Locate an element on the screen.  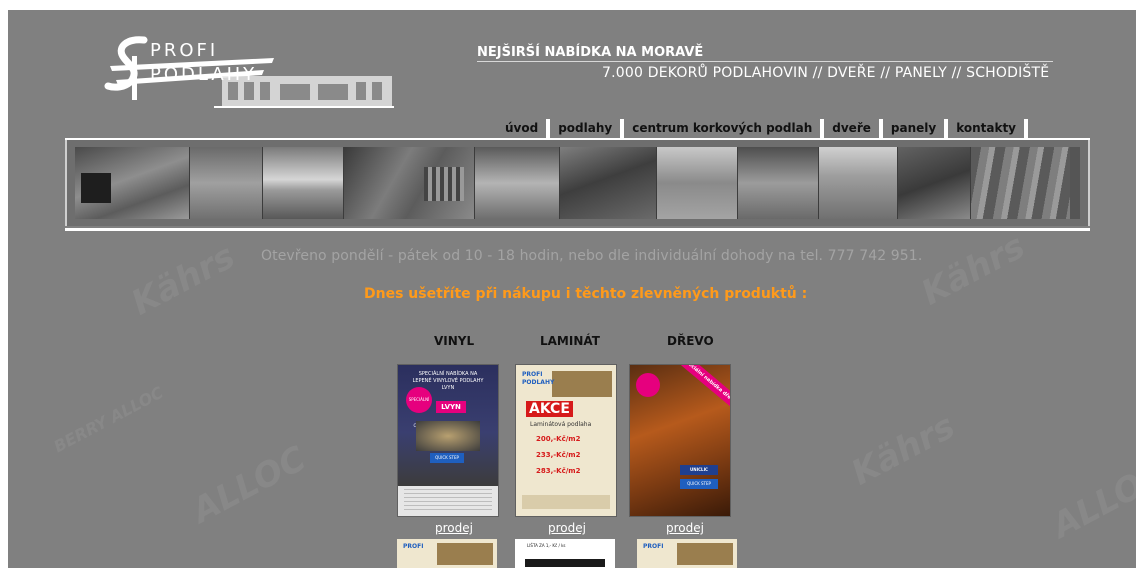
poster-logo-2: QUICK STEP is located at coordinates (699, 484).